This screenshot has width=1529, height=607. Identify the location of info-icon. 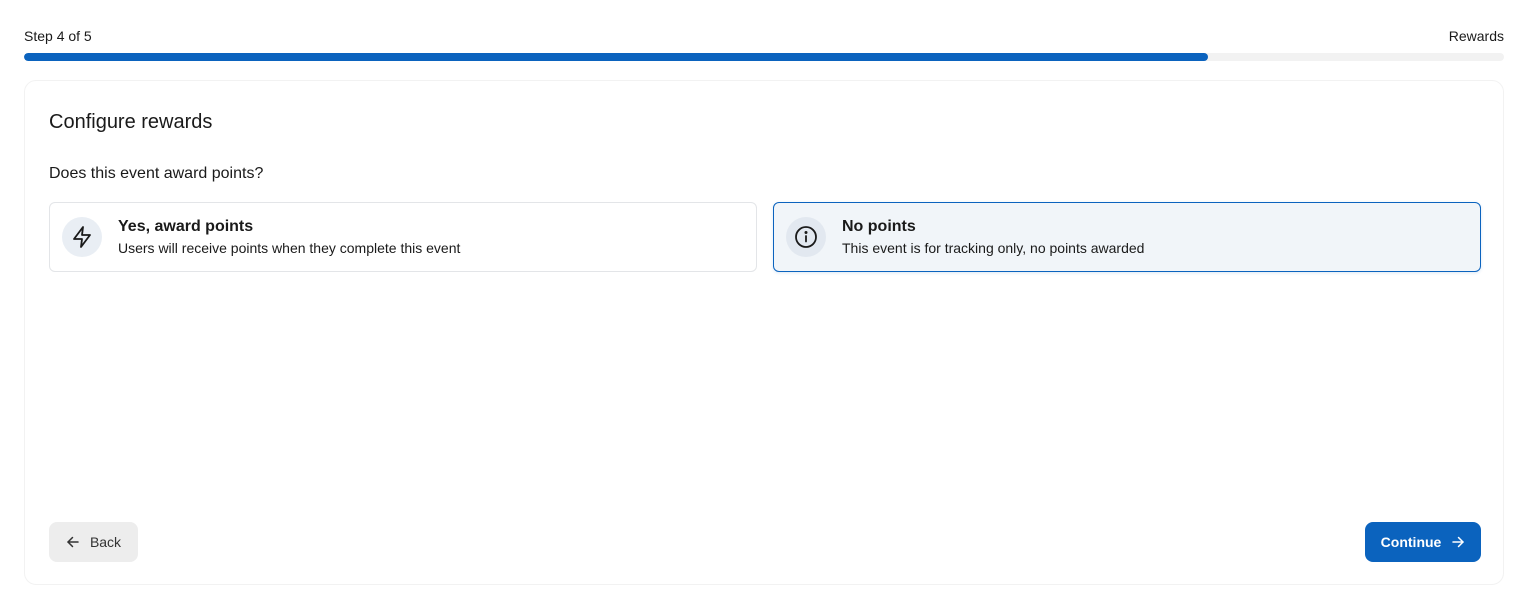
(806, 237).